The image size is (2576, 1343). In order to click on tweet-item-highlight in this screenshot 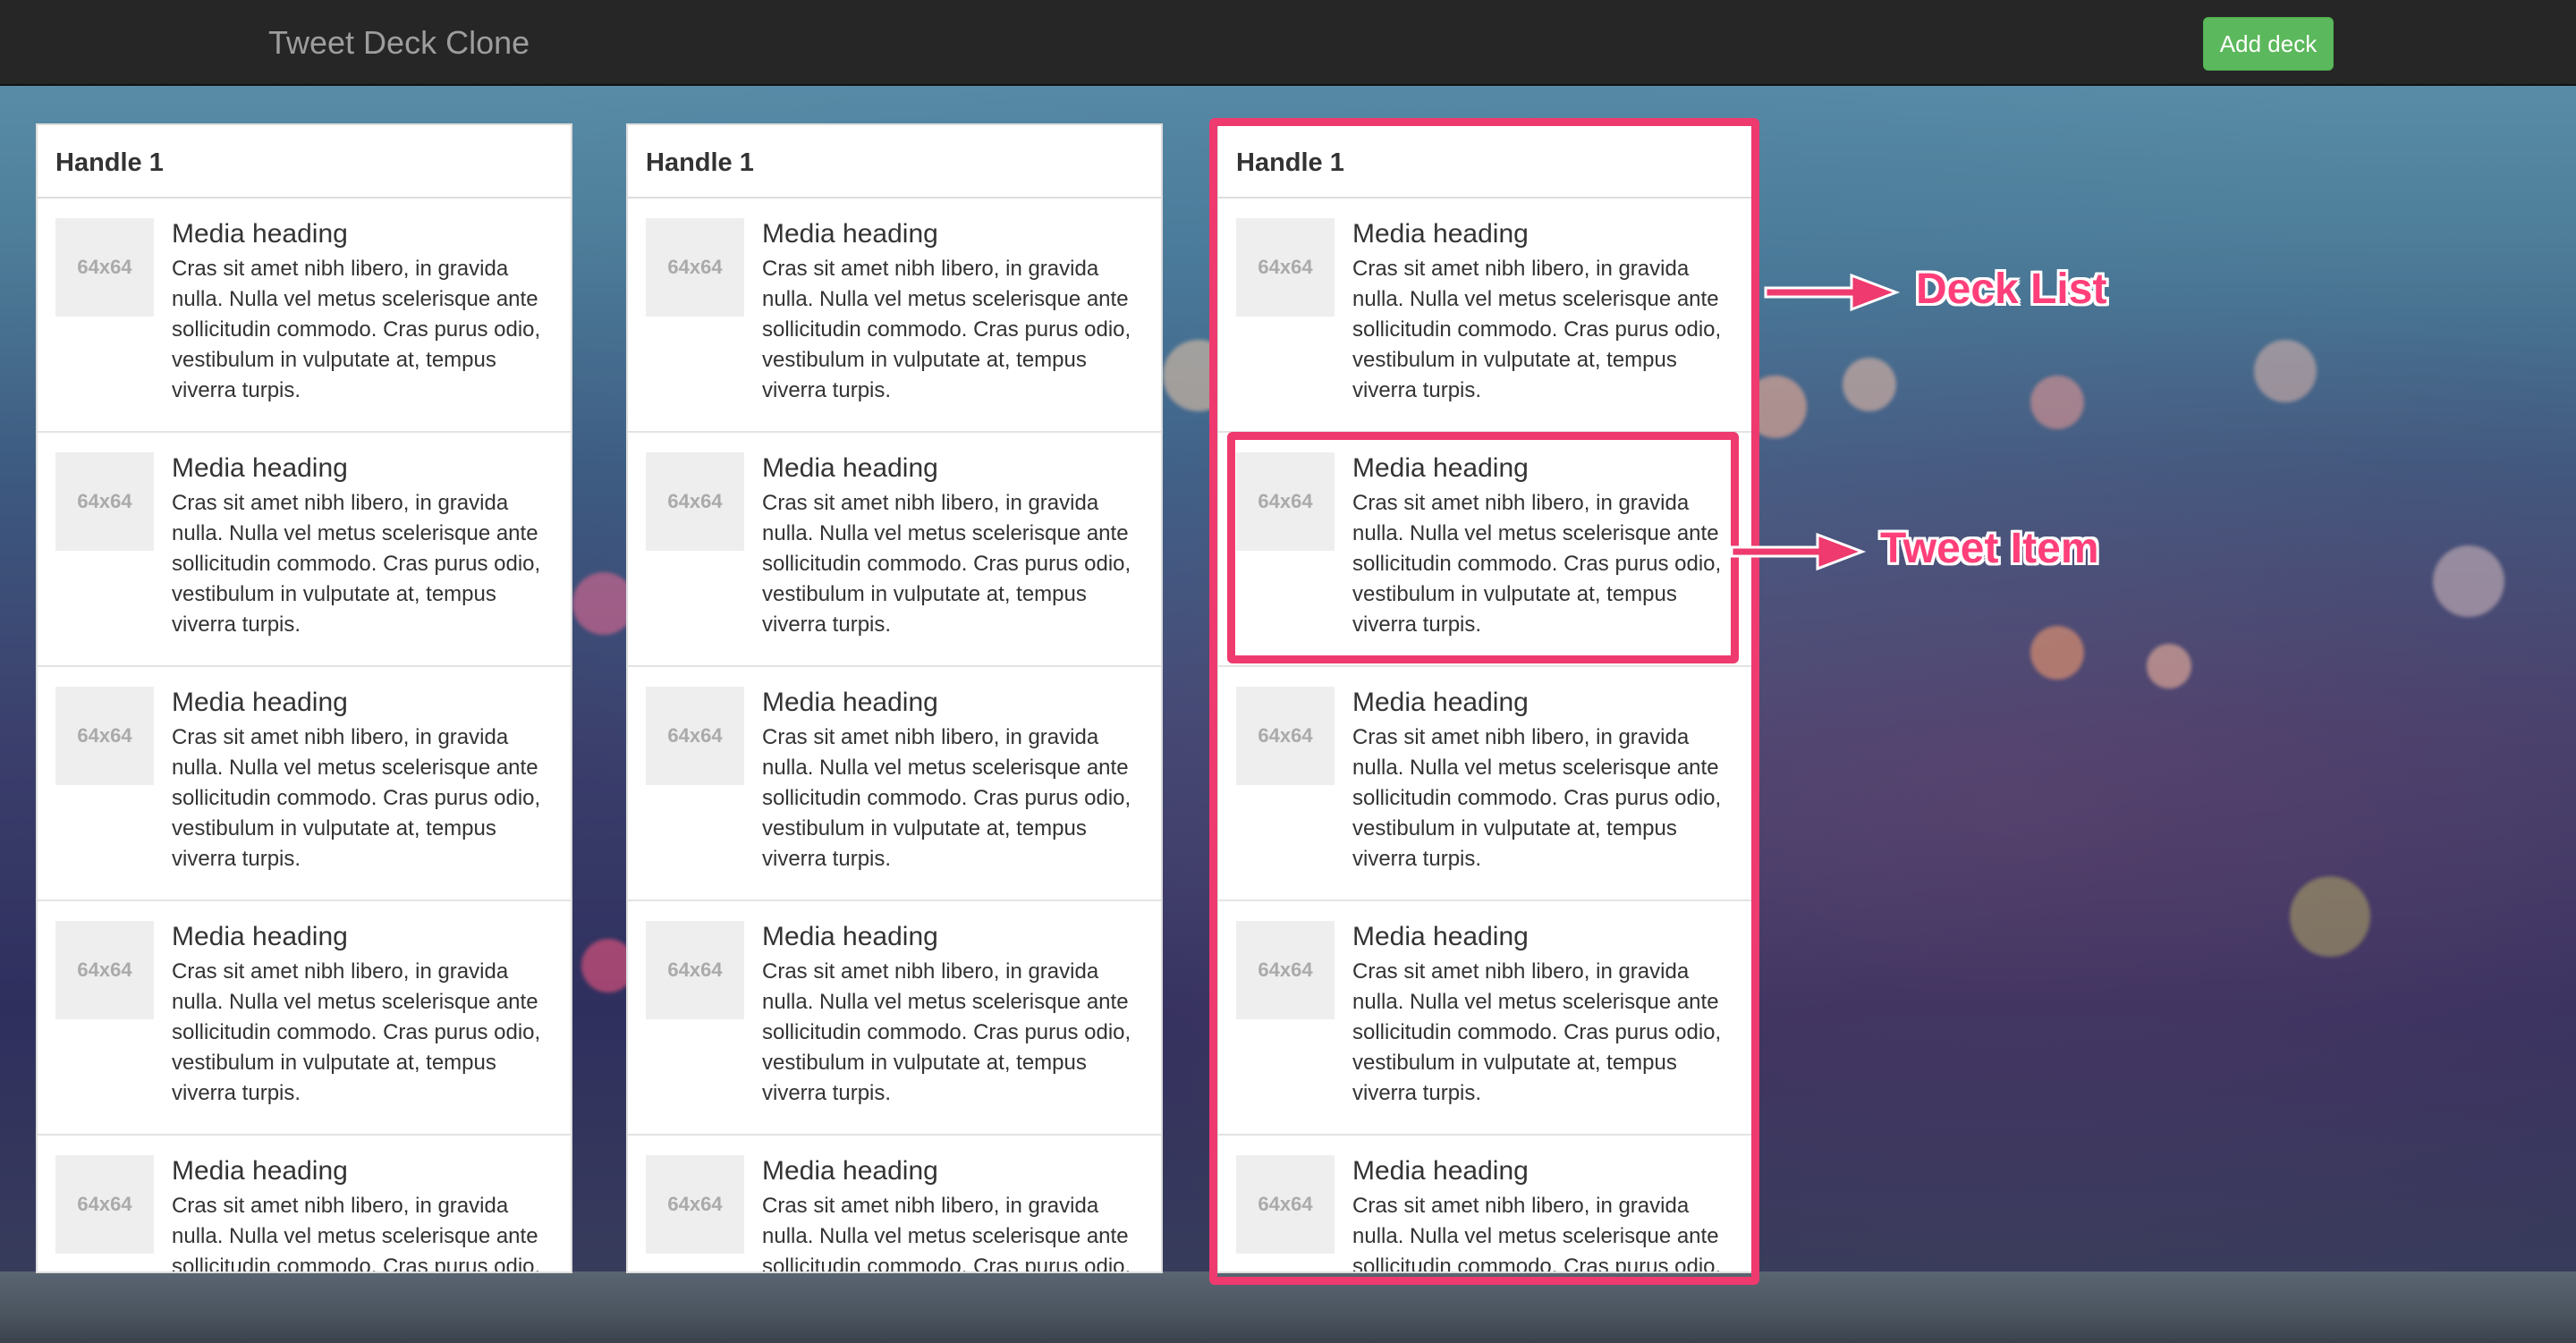, I will do `click(1483, 547)`.